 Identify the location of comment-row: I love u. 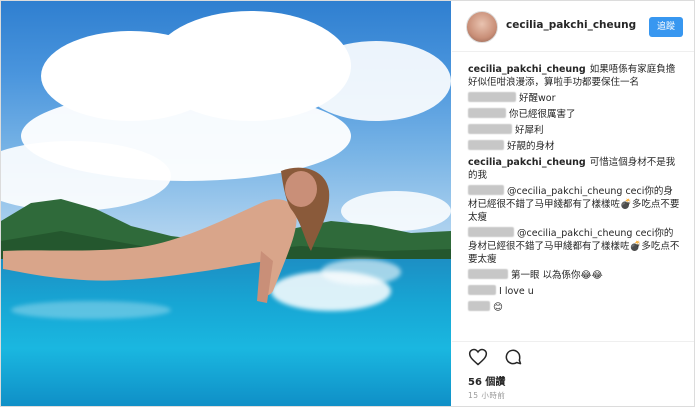
(574, 291).